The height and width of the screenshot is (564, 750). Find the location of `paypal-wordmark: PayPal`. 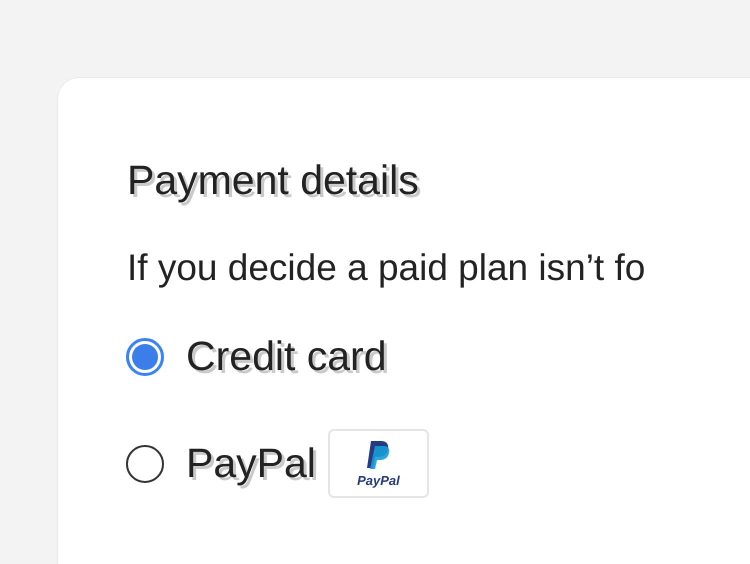

paypal-wordmark: PayPal is located at coordinates (378, 480).